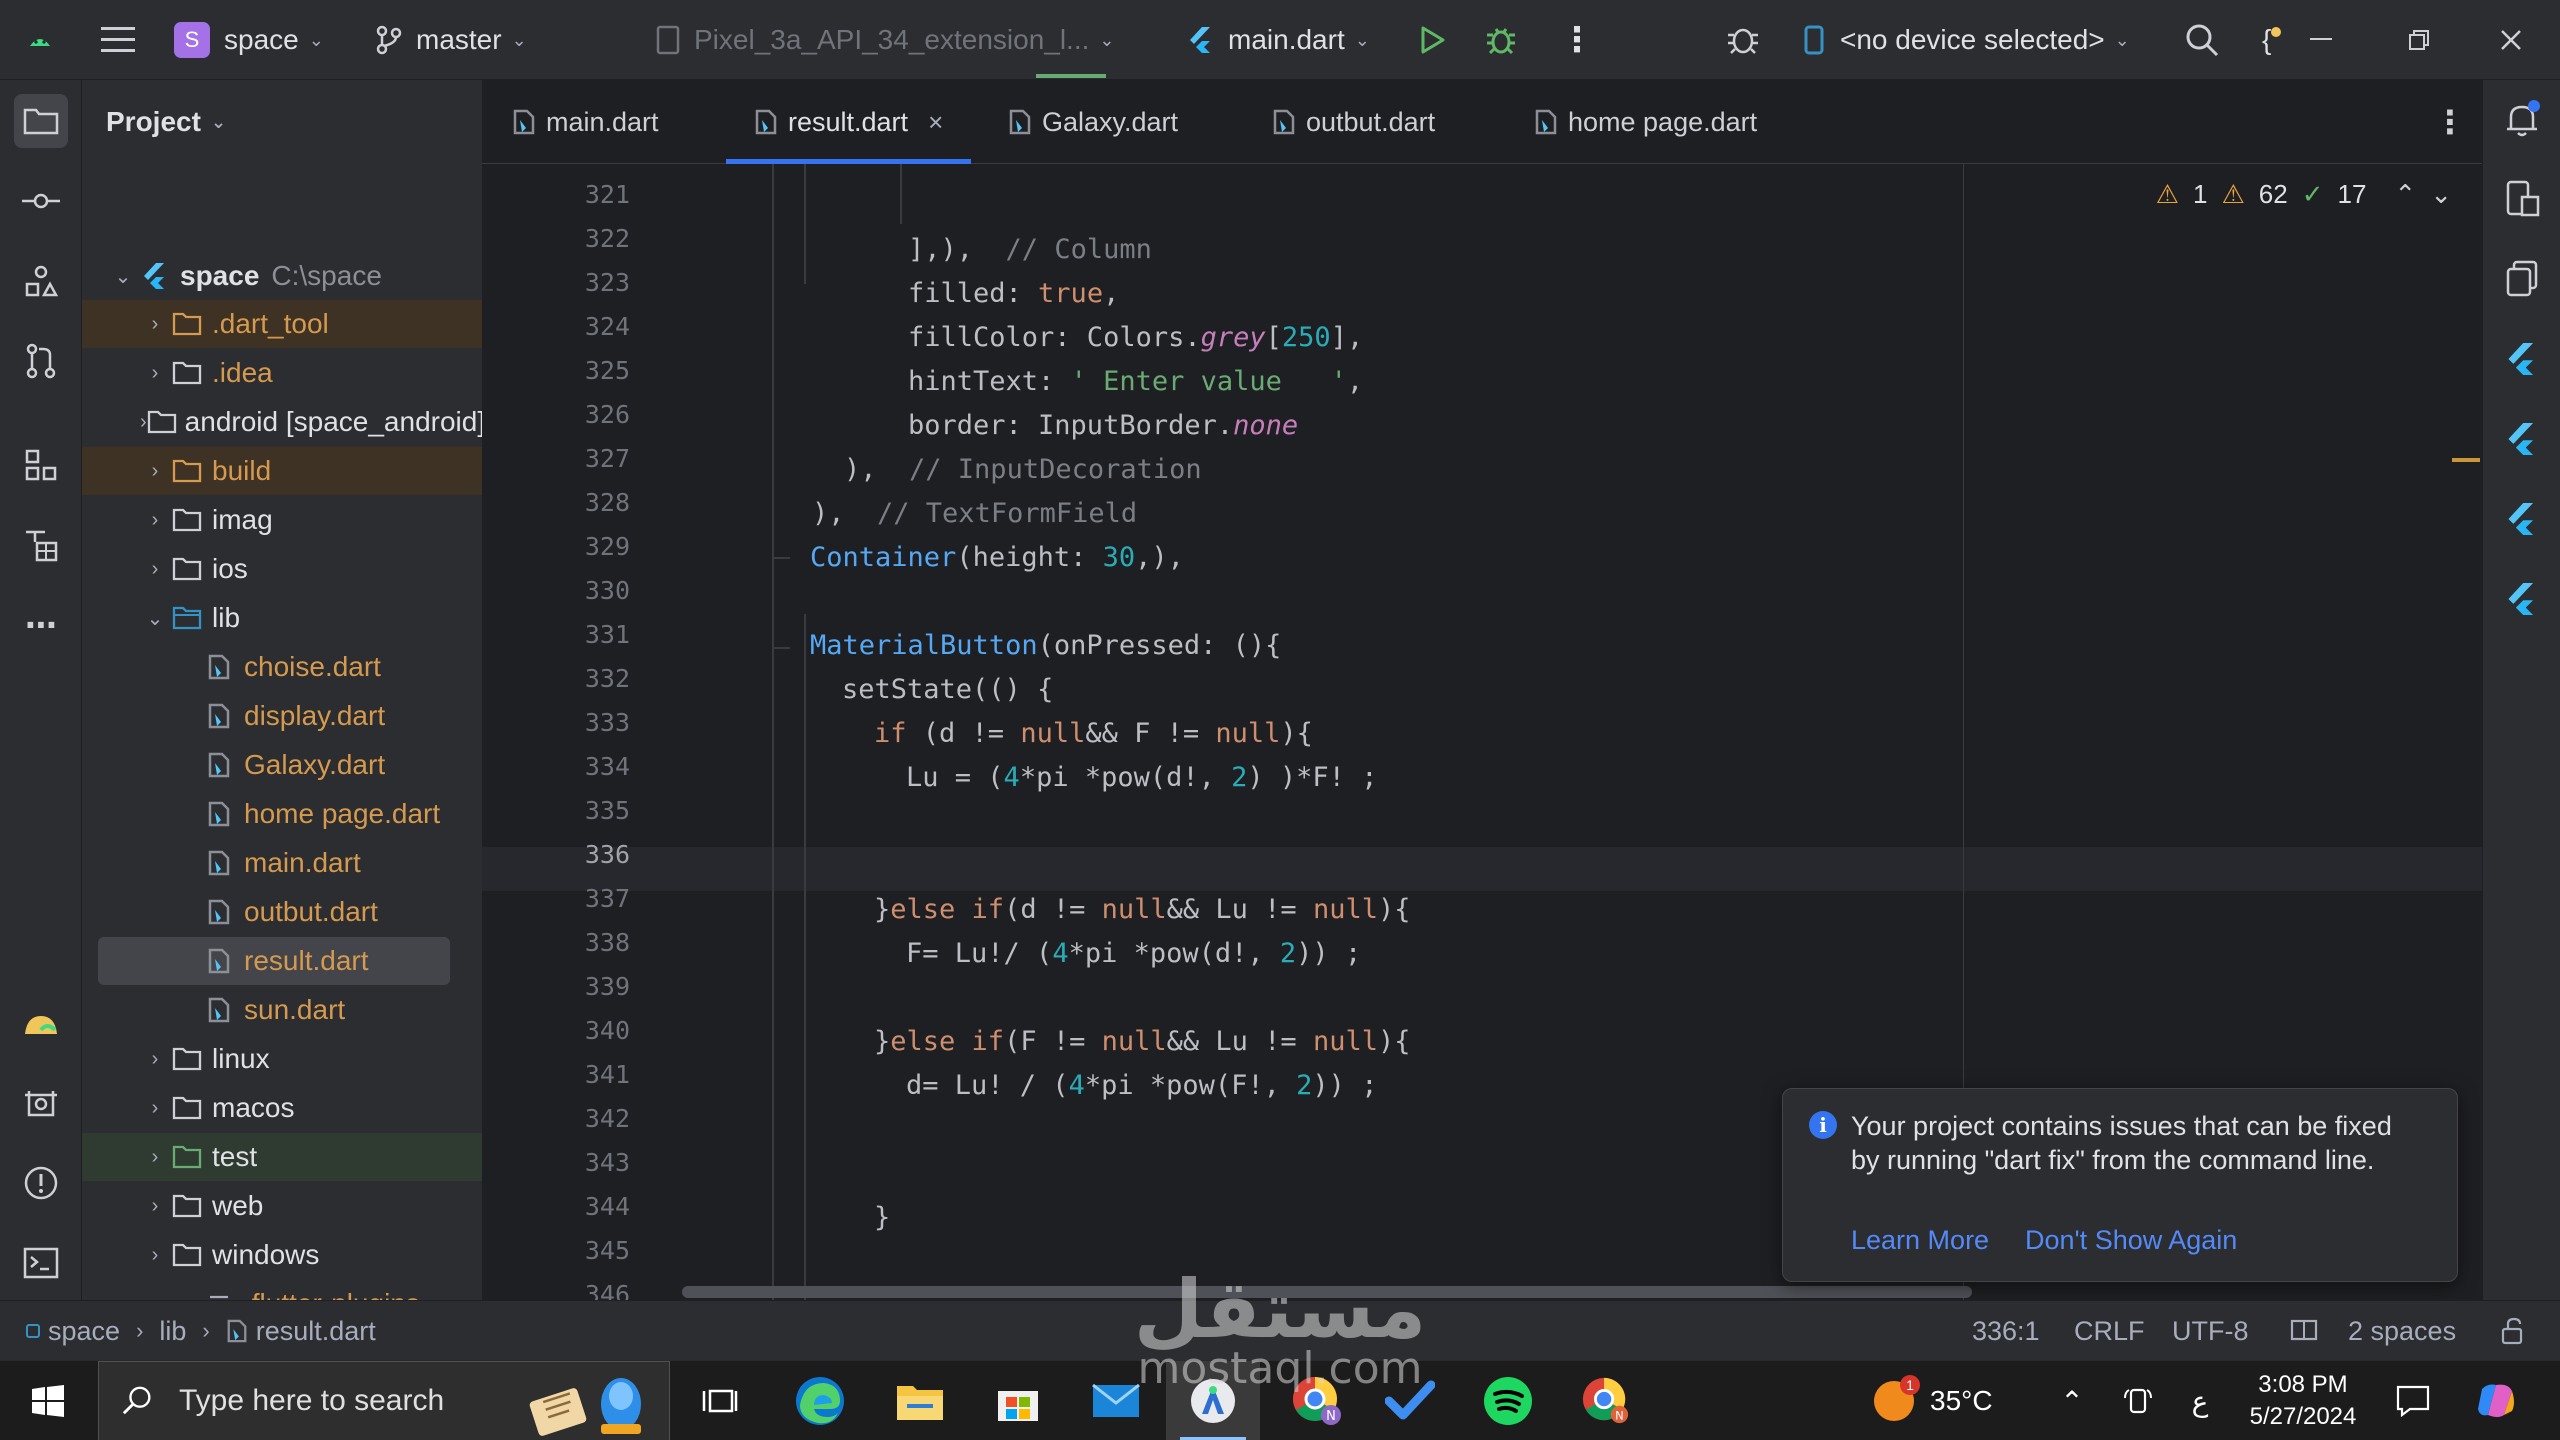  What do you see at coordinates (935, 122) in the screenshot?
I see `close-tab-icon: ×` at bounding box center [935, 122].